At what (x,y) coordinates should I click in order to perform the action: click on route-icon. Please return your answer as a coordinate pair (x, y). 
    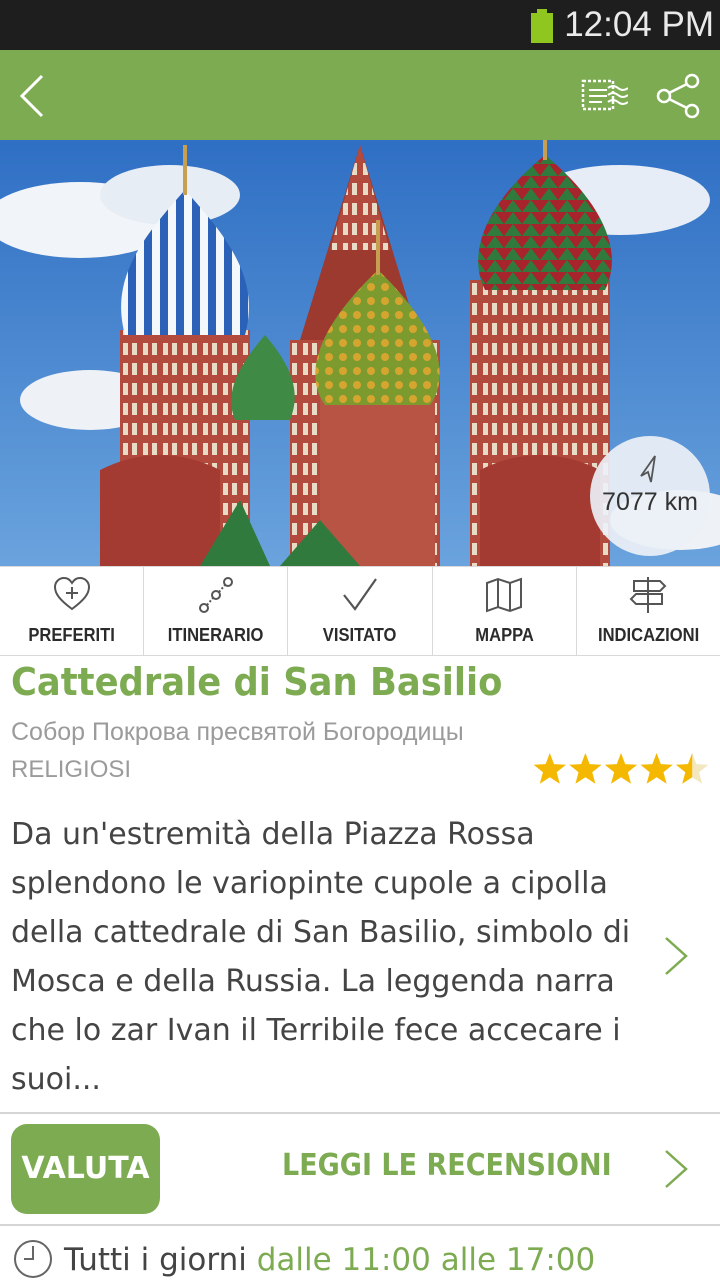
    Looking at the image, I should click on (215, 595).